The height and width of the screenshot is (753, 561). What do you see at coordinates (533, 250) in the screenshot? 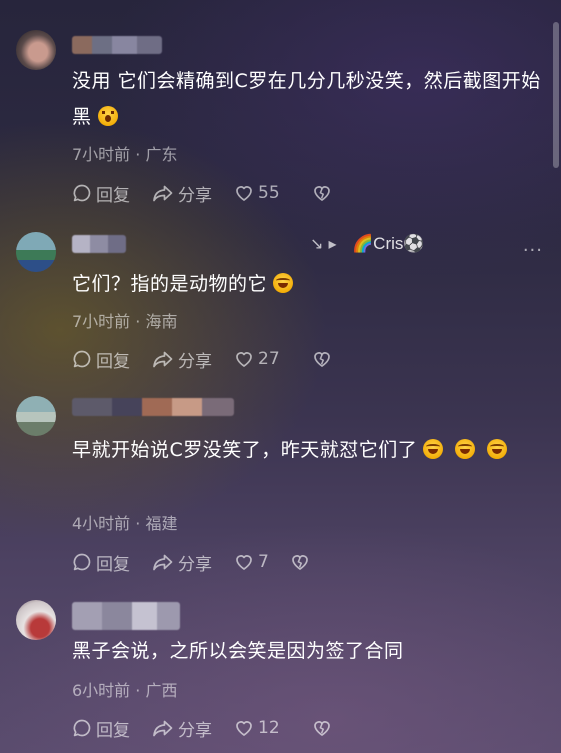
I see `more-dots-icon: ···` at bounding box center [533, 250].